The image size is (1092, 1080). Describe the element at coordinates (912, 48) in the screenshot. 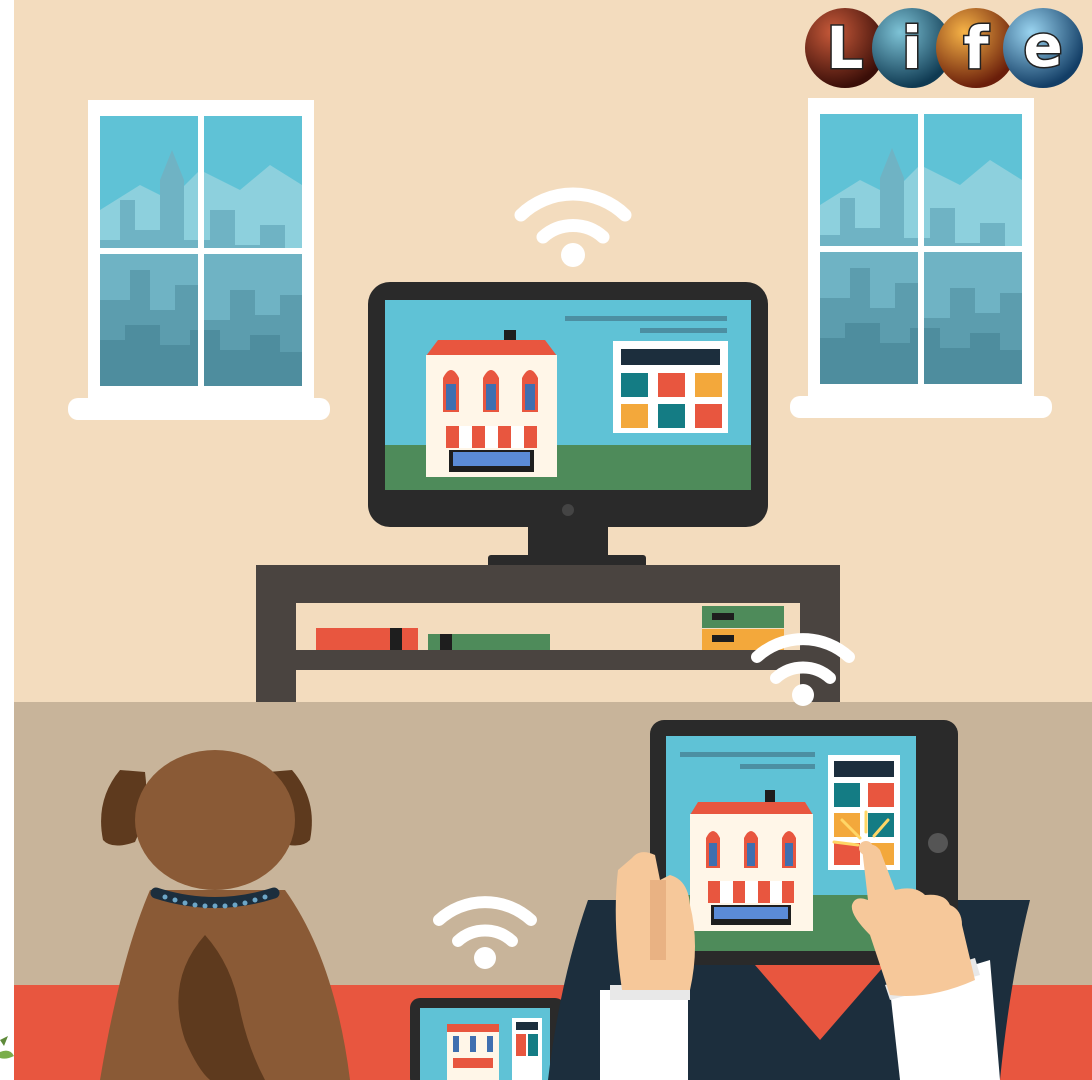

I see `svg-text: i` at that location.